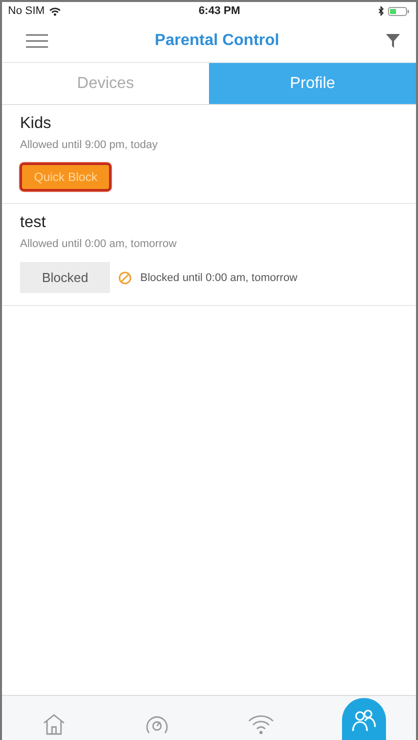 The height and width of the screenshot is (740, 418). I want to click on profile-name: test, so click(33, 223).